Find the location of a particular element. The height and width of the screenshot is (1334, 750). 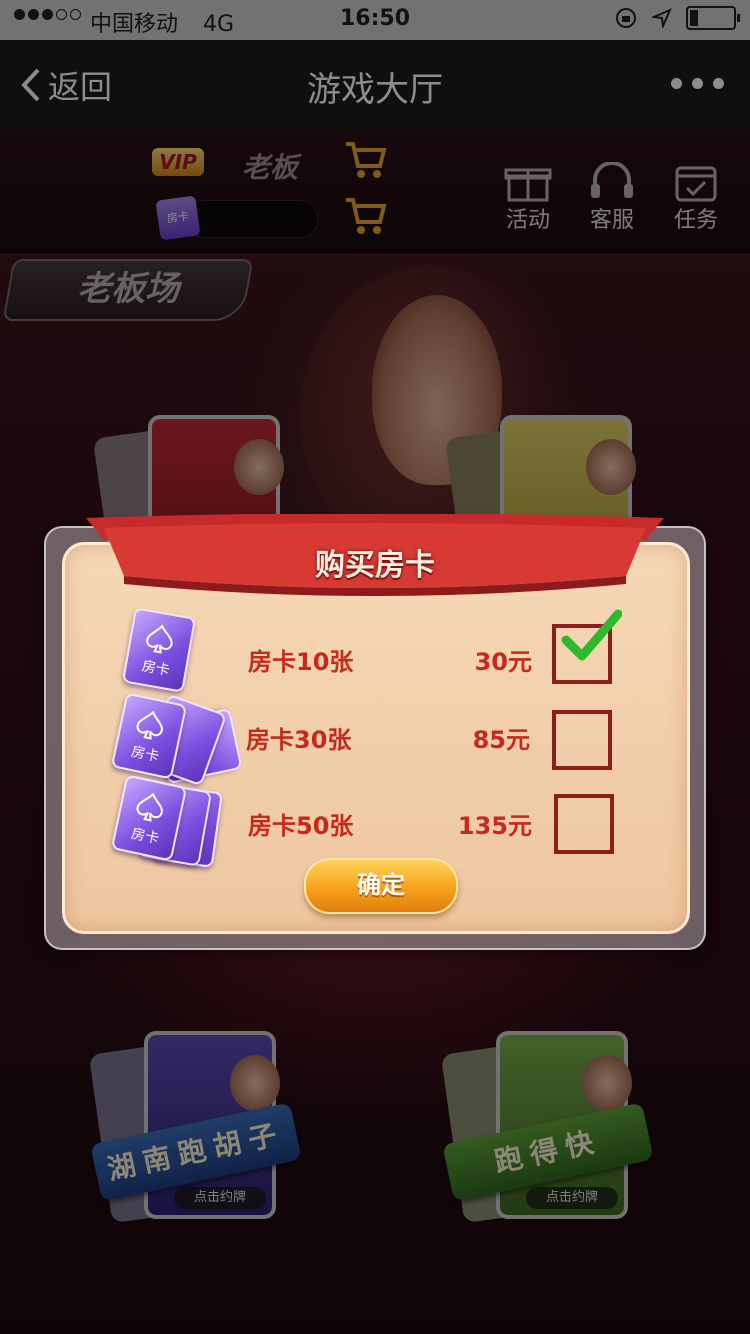

option-label: 房卡30张 is located at coordinates (299, 740).